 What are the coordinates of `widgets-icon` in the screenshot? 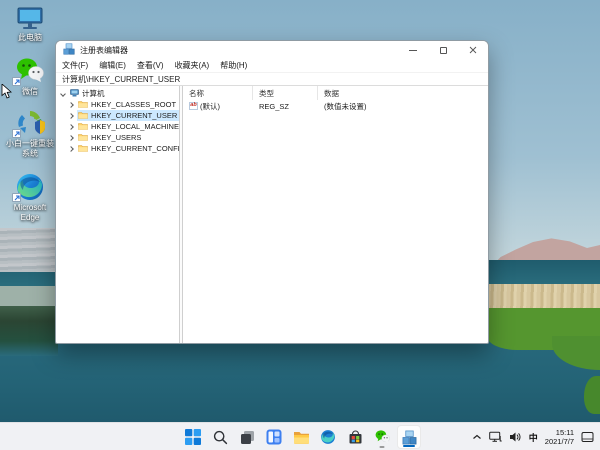 It's located at (274, 437).